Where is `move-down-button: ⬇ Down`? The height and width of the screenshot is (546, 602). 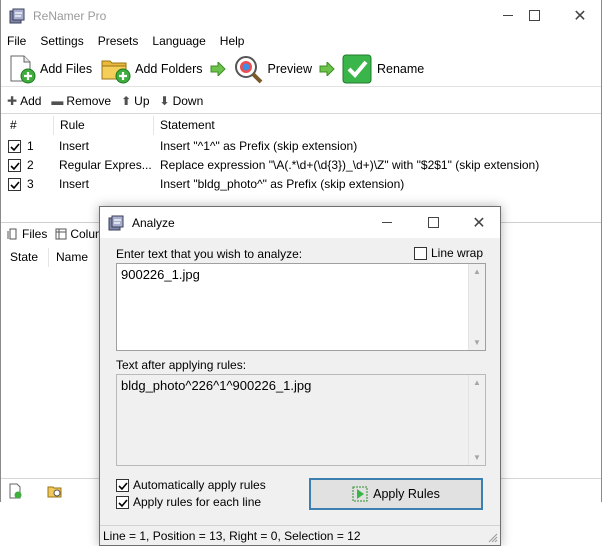 move-down-button: ⬇ Down is located at coordinates (181, 101).